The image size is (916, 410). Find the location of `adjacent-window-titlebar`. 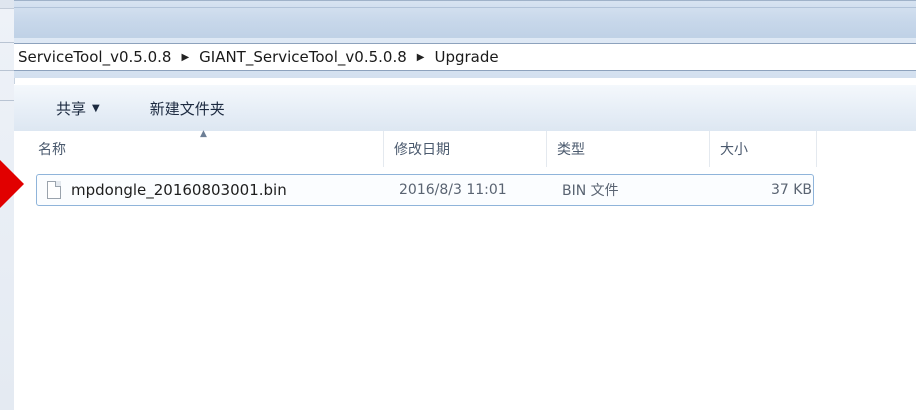

adjacent-window-titlebar is located at coordinates (7, 4).